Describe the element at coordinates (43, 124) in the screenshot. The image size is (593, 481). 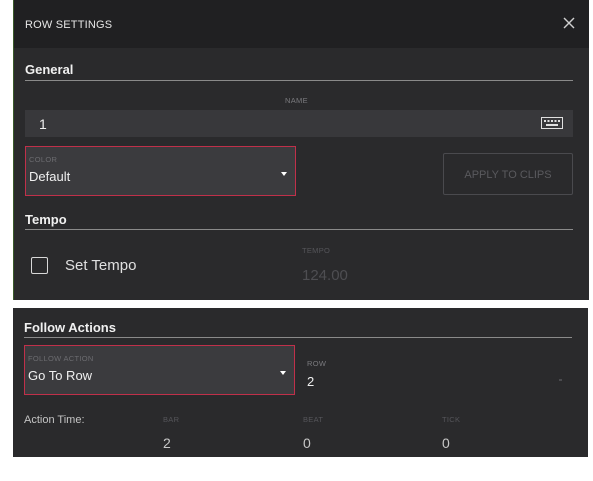
I see `name-value: 1` at that location.